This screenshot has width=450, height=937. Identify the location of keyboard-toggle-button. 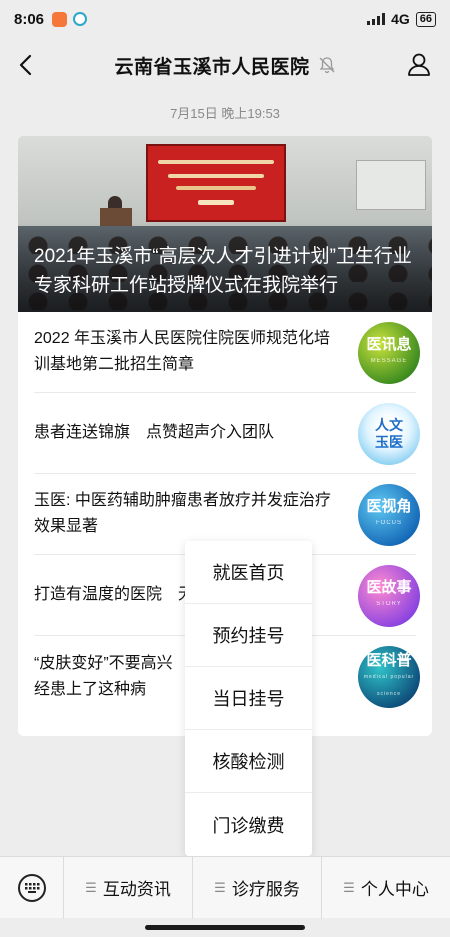
(32, 887).